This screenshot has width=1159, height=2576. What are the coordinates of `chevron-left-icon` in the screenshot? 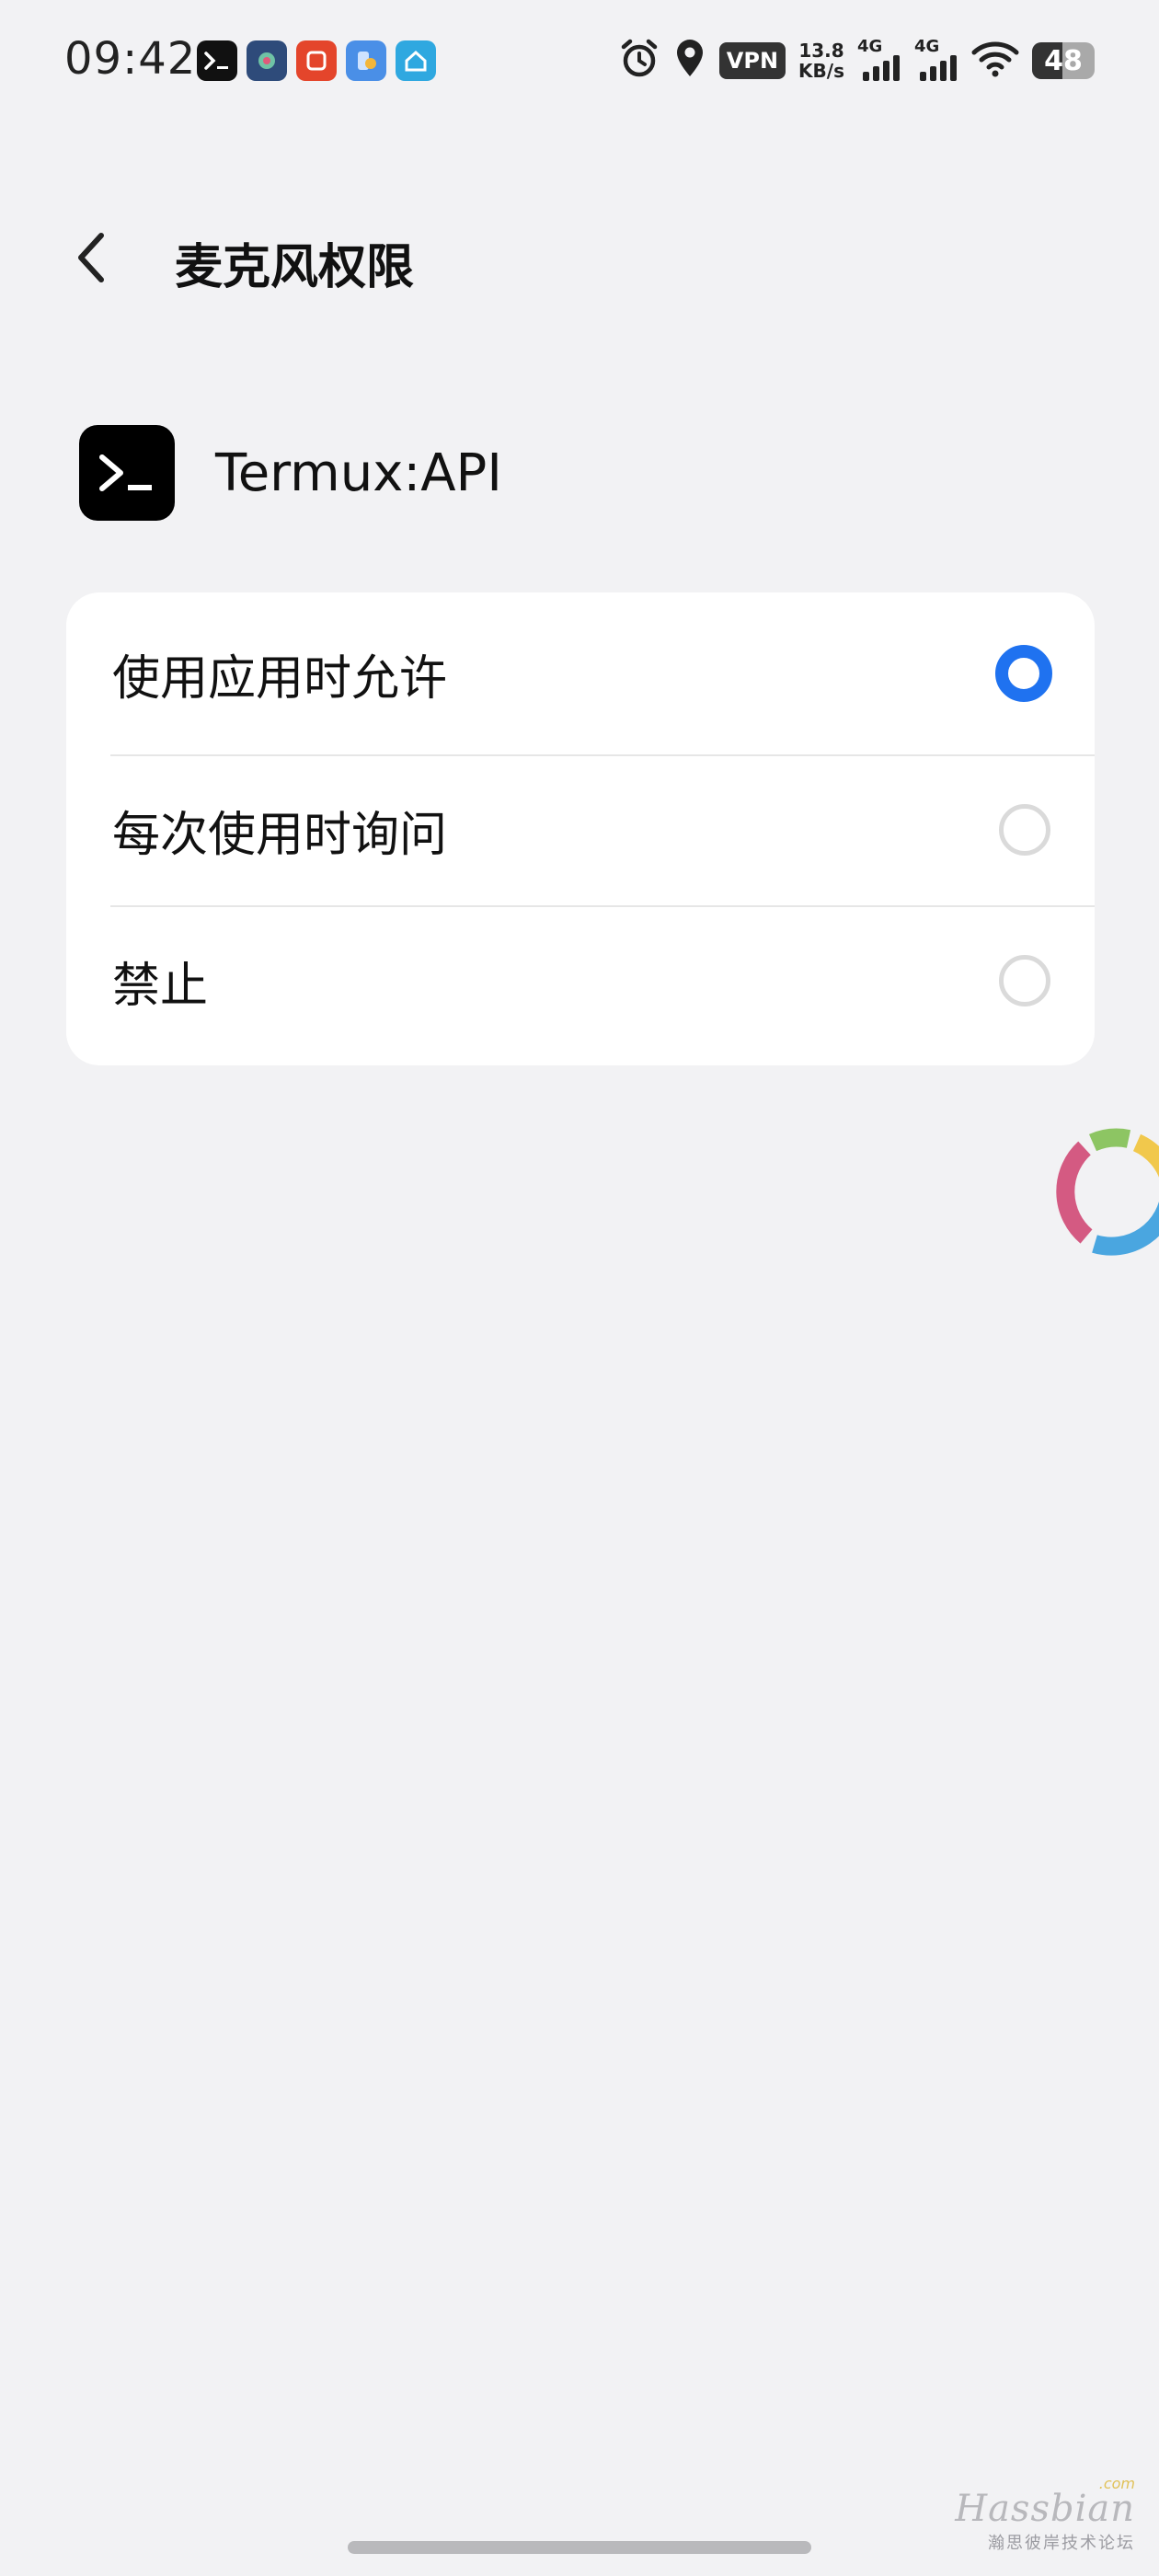 It's located at (91, 257).